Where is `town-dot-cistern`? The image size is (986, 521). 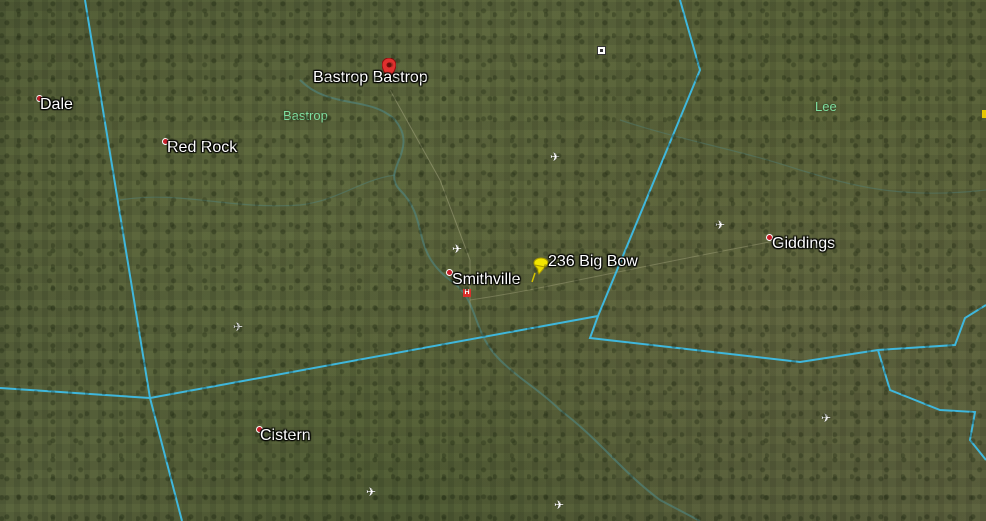 town-dot-cistern is located at coordinates (259, 429).